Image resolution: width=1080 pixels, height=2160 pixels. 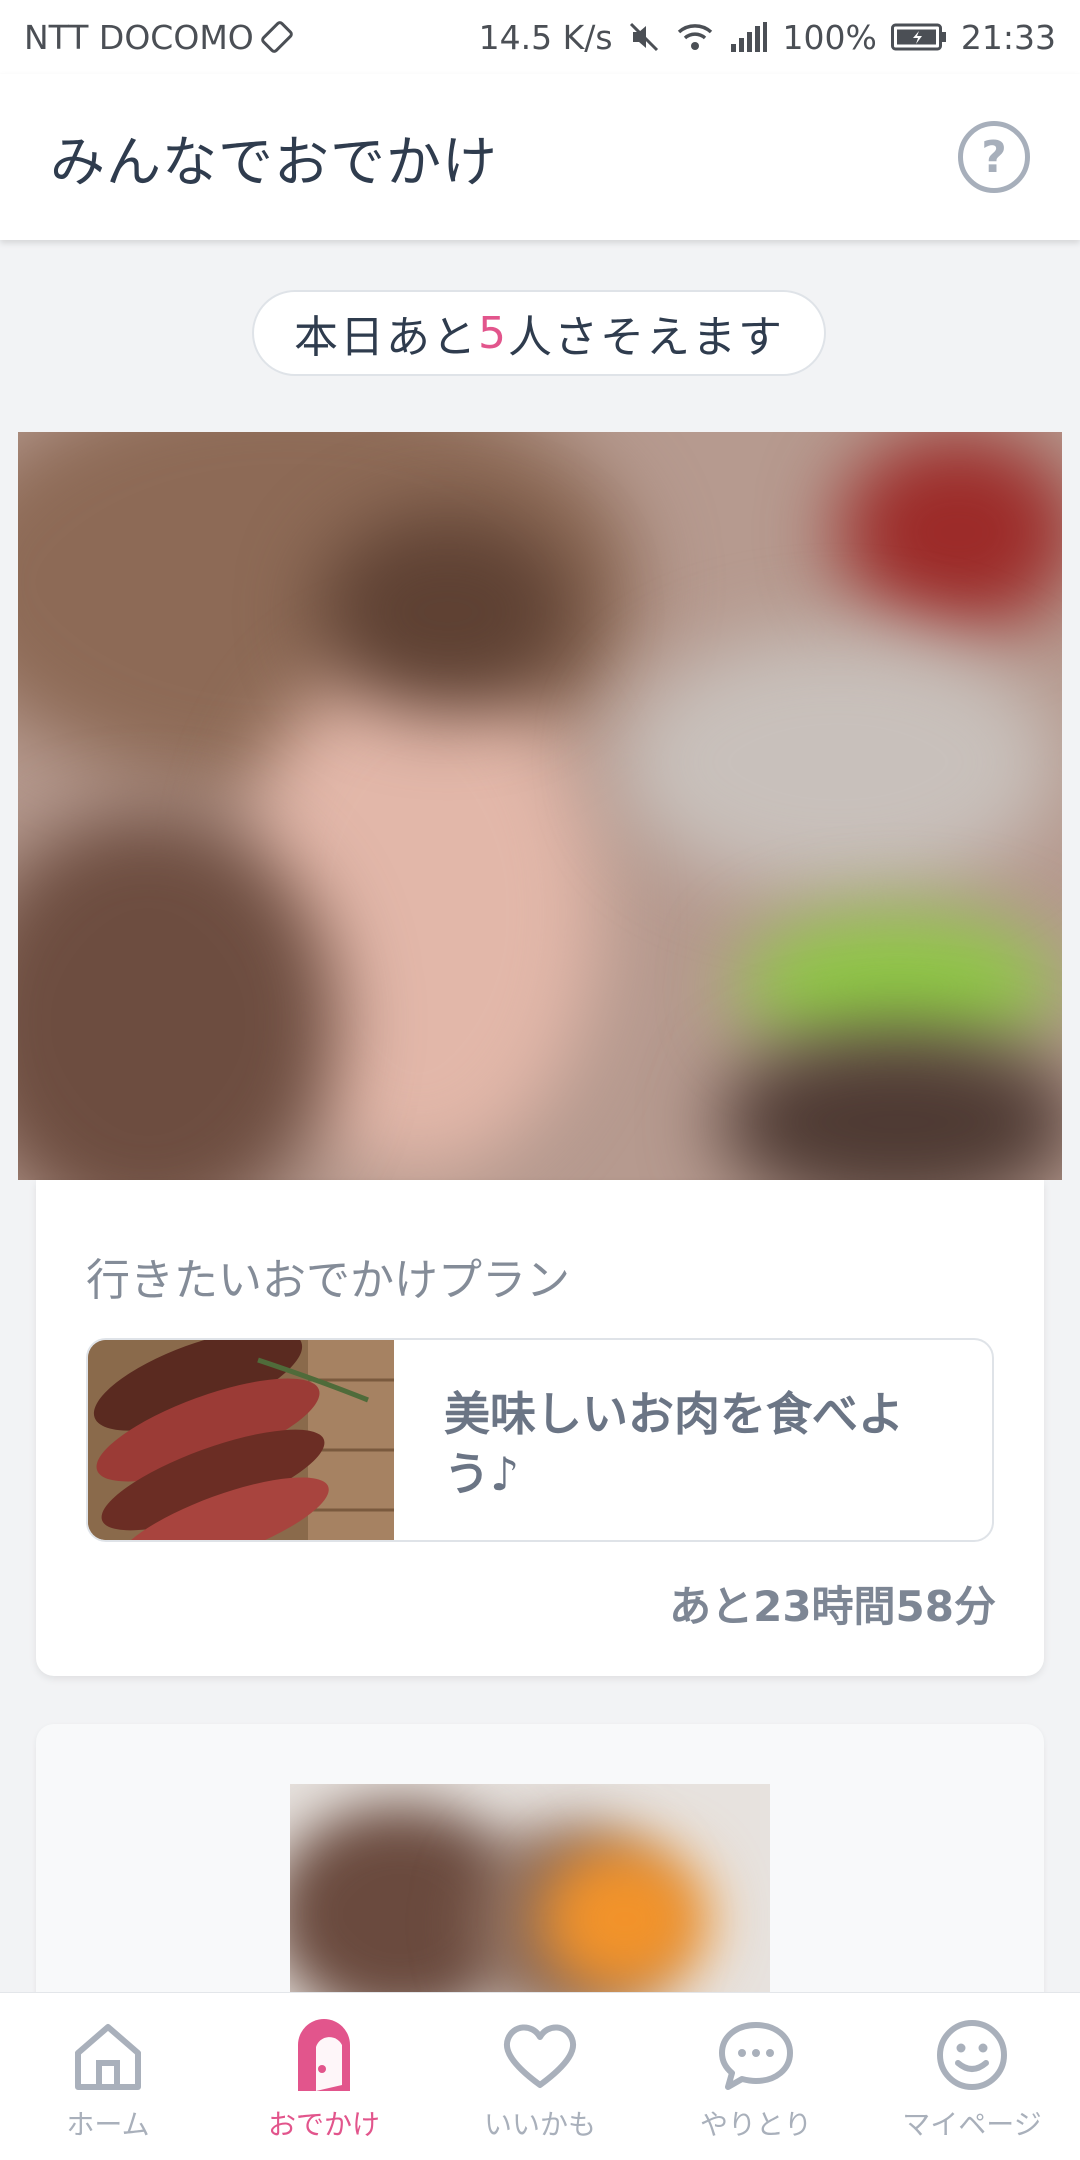 What do you see at coordinates (674, 1444) in the screenshot?
I see `plan-title: 美味しいお肉を食べよう♪` at bounding box center [674, 1444].